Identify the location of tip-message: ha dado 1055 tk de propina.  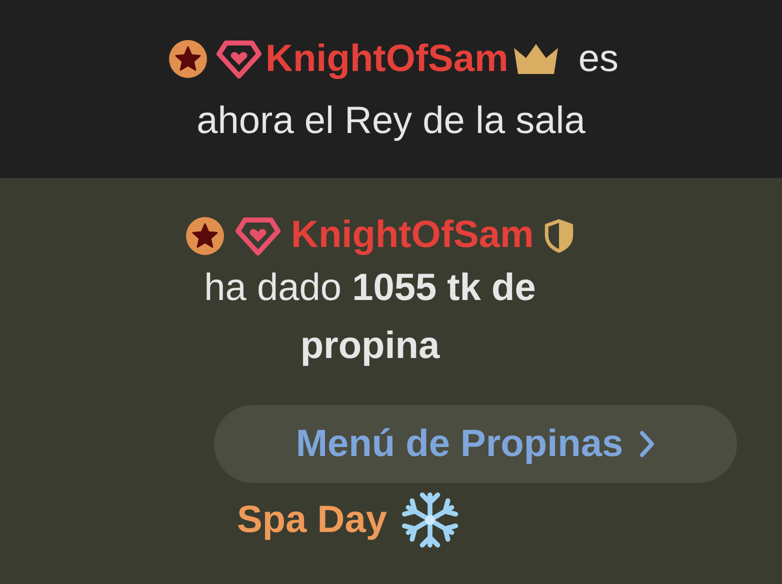
(370, 317).